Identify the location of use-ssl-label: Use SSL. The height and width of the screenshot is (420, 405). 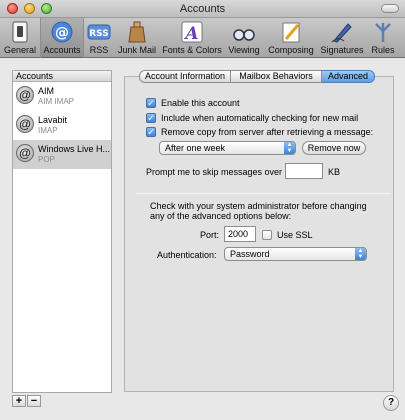
(295, 234).